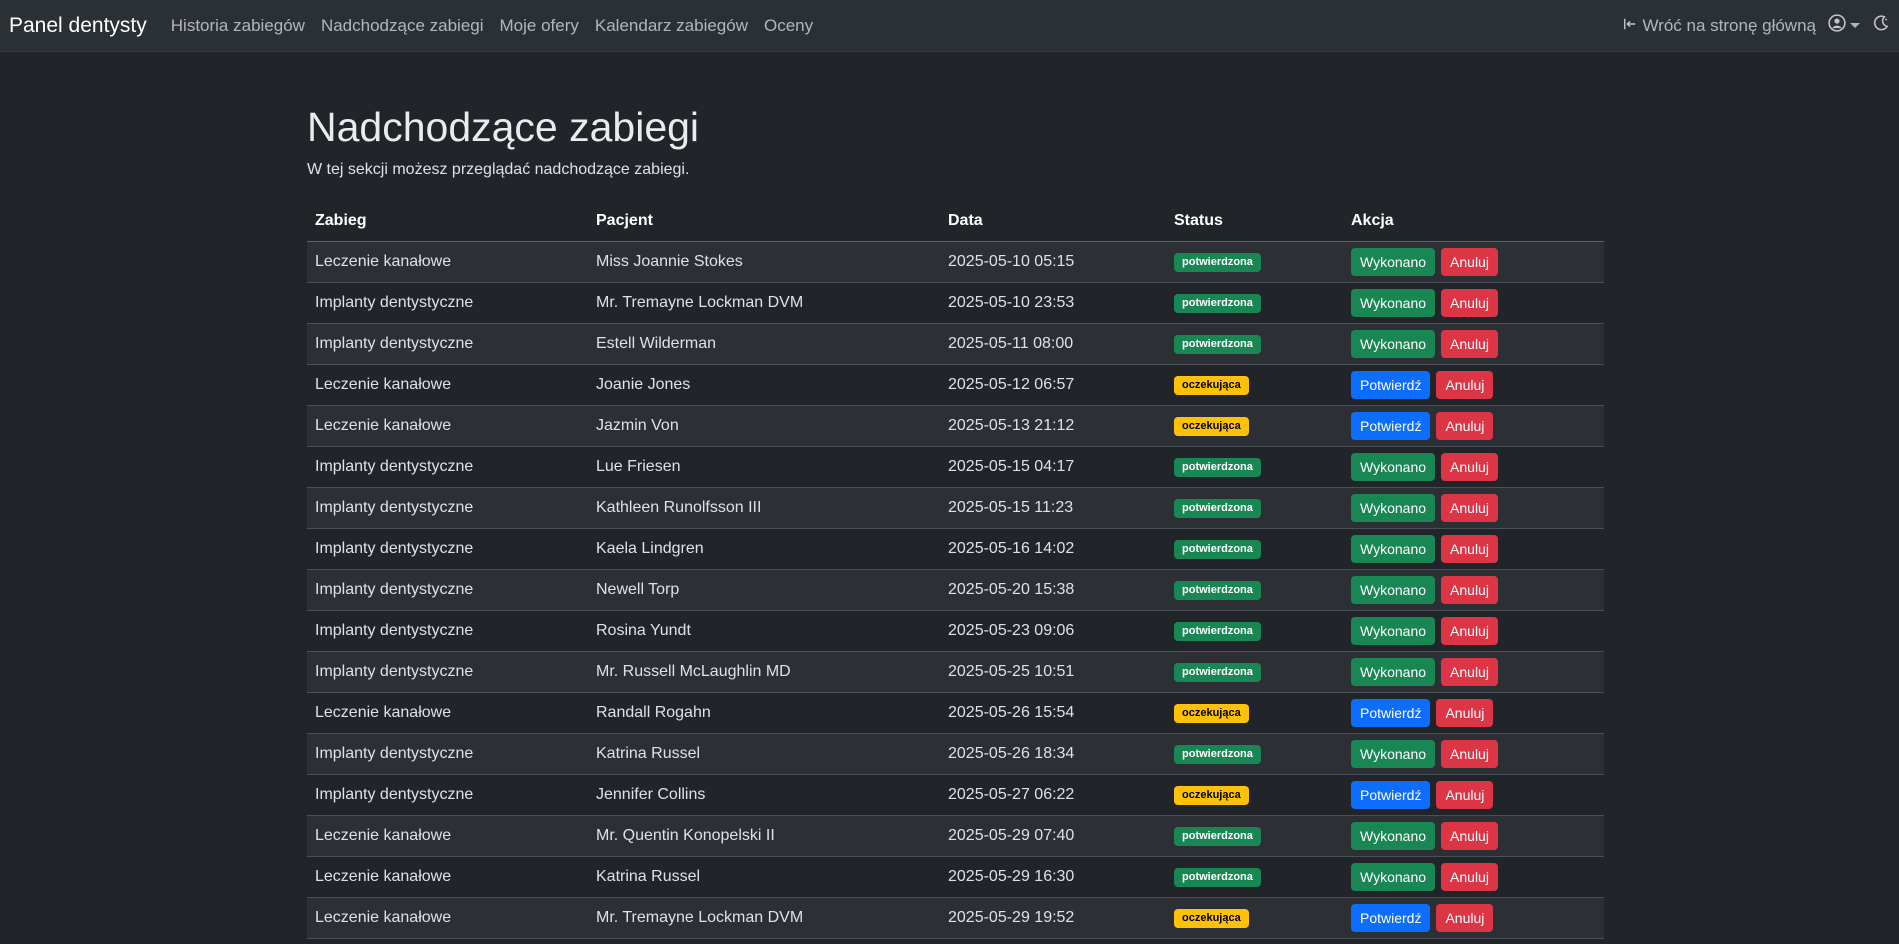 The image size is (1899, 944). Describe the element at coordinates (1881, 25) in the screenshot. I see `theme-moon-icon` at that location.